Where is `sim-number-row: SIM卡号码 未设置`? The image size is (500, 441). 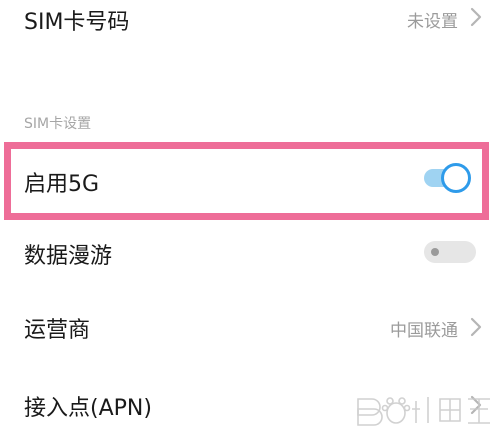 sim-number-row: SIM卡号码 未设置 is located at coordinates (250, 19).